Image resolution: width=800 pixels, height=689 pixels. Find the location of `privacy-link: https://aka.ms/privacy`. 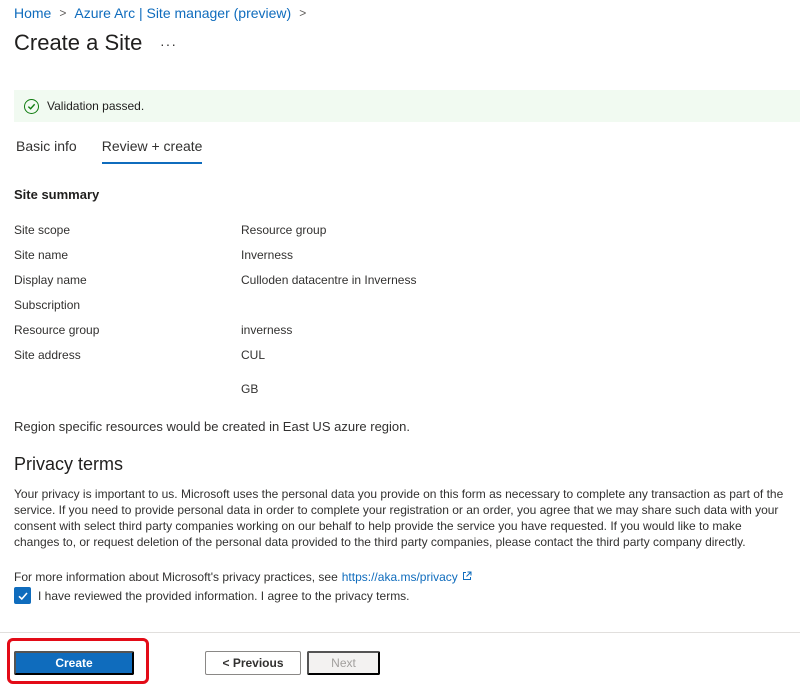

privacy-link: https://aka.ms/privacy is located at coordinates (400, 577).